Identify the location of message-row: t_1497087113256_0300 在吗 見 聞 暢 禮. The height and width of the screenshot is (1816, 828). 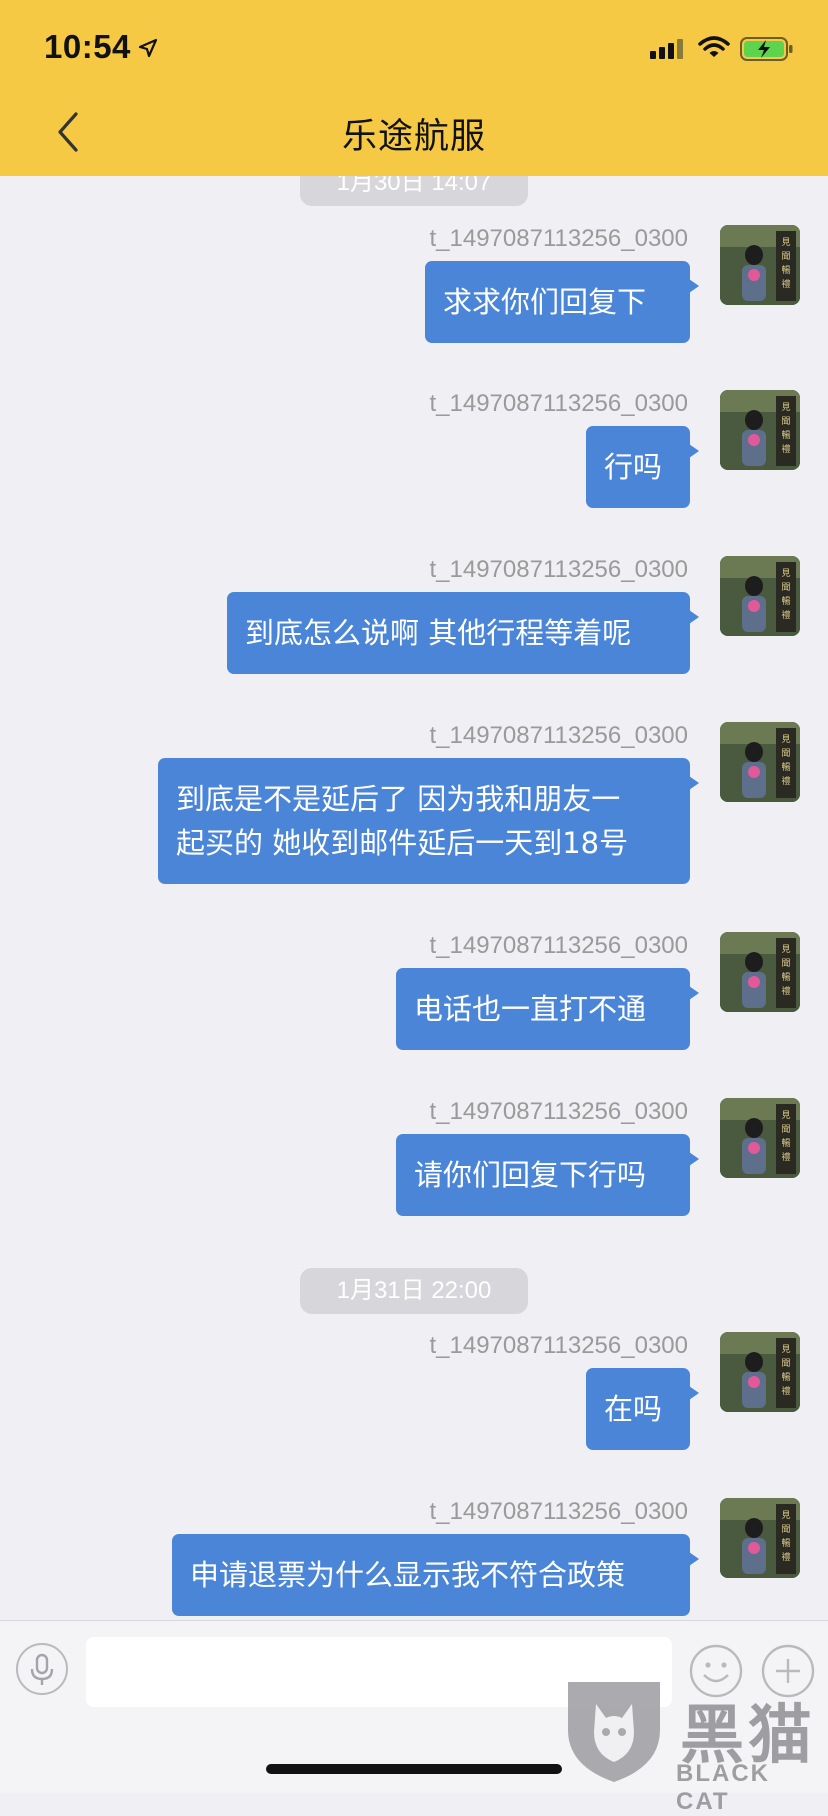
(414, 1397).